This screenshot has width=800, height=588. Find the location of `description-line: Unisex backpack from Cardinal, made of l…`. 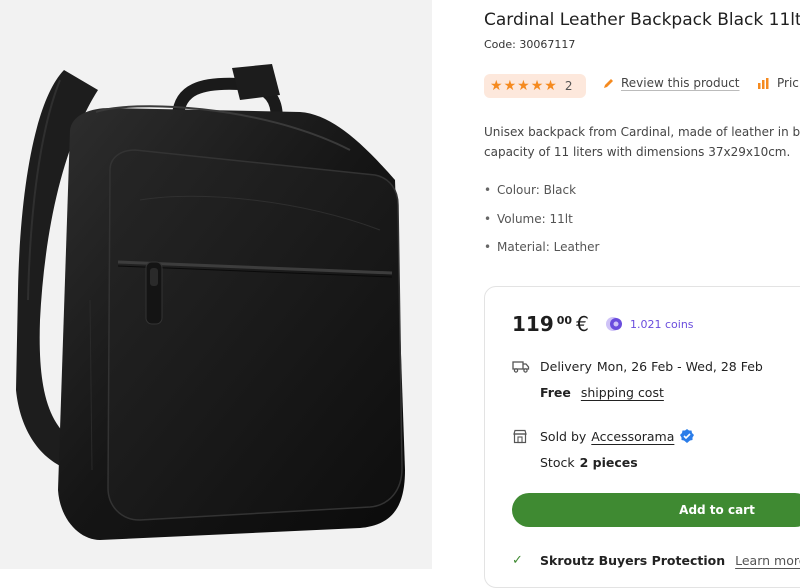

description-line: Unisex backpack from Cardinal, made of l… is located at coordinates (642, 132).